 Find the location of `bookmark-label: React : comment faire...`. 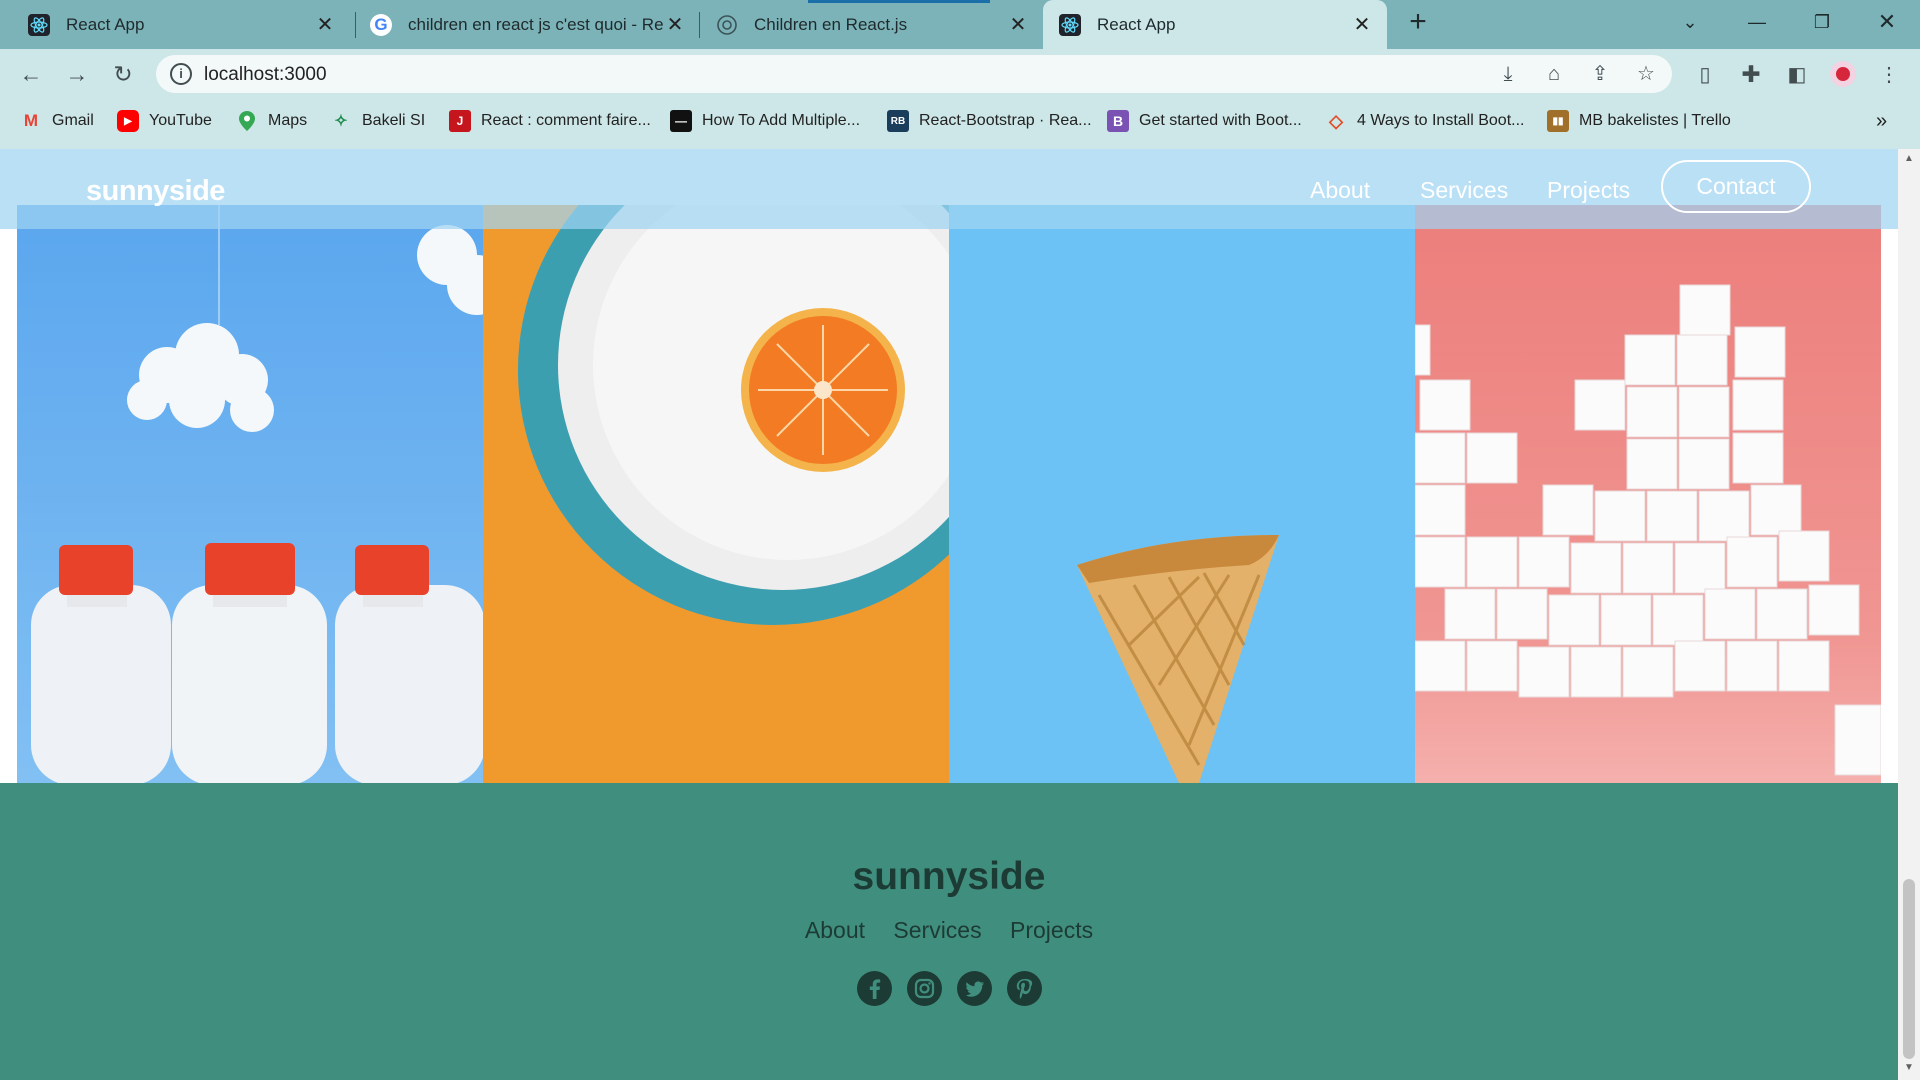

bookmark-label: React : comment faire... is located at coordinates (566, 120).